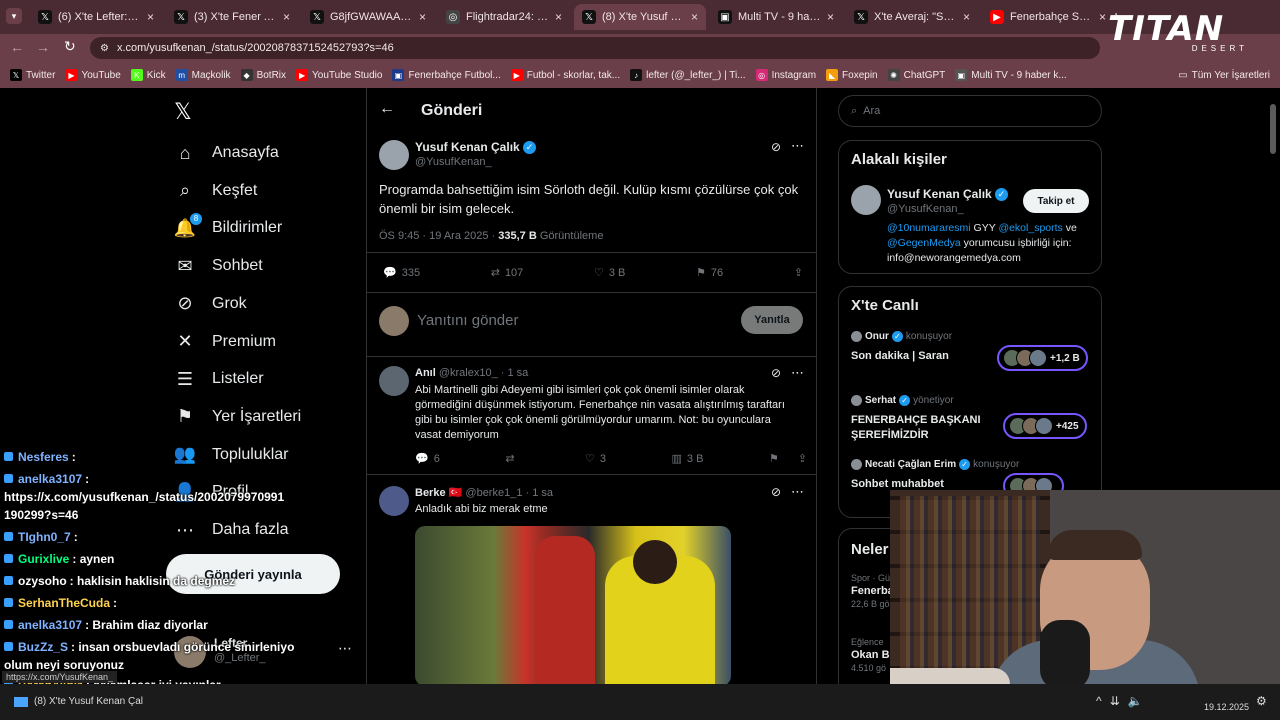 This screenshot has height=720, width=1280. What do you see at coordinates (235, 190) in the screenshot?
I see `nav-label: Keşfet` at bounding box center [235, 190].